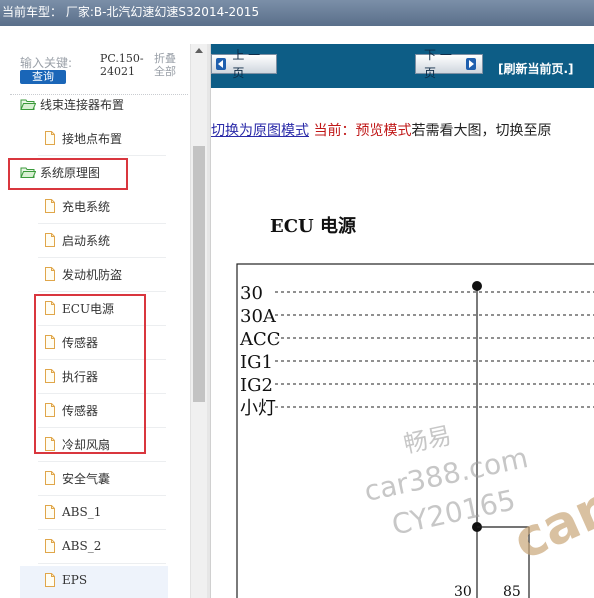  What do you see at coordinates (92, 138) in the screenshot?
I see `tree-item-label: 接地点布置` at bounding box center [92, 138].